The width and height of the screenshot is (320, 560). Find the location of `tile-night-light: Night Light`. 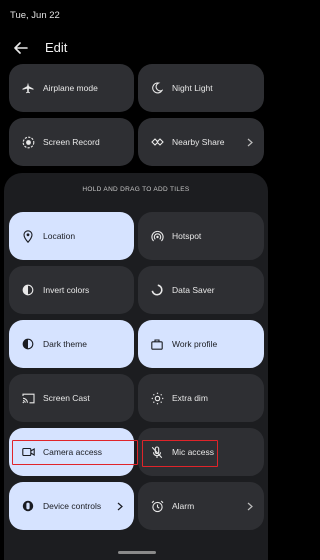

tile-night-light: Night Light is located at coordinates (201, 88).